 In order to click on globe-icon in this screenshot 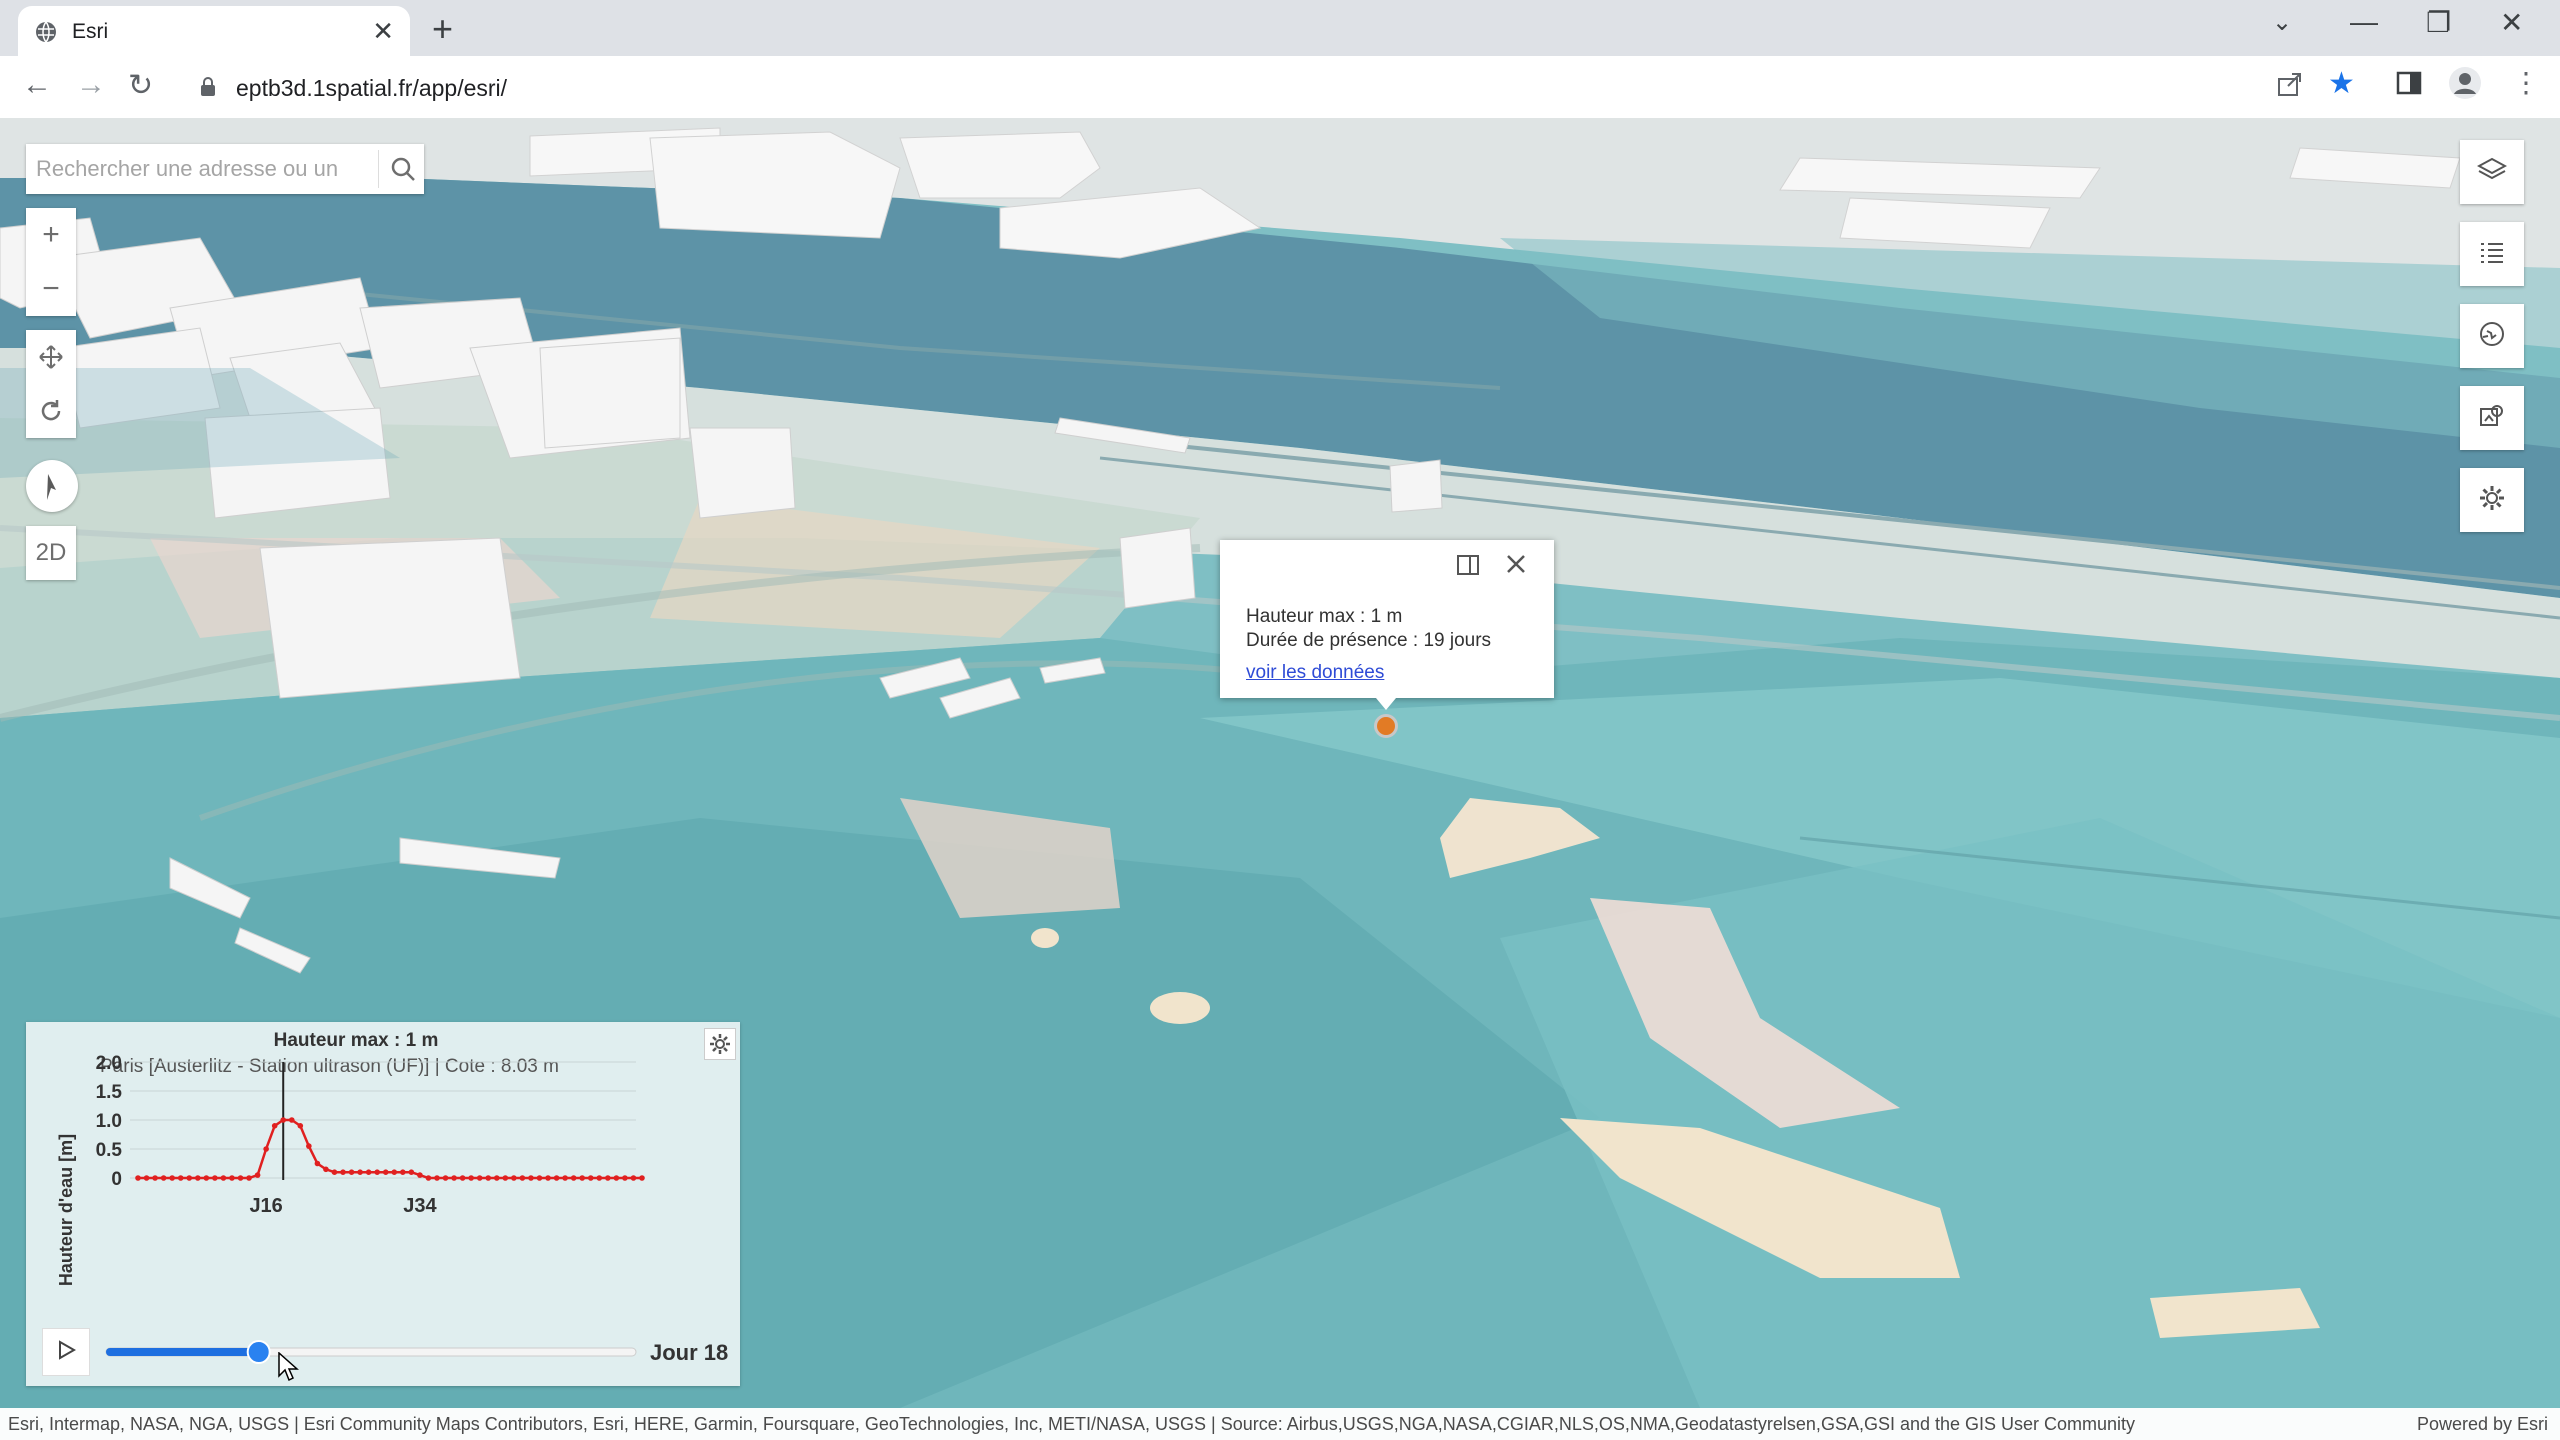, I will do `click(46, 32)`.